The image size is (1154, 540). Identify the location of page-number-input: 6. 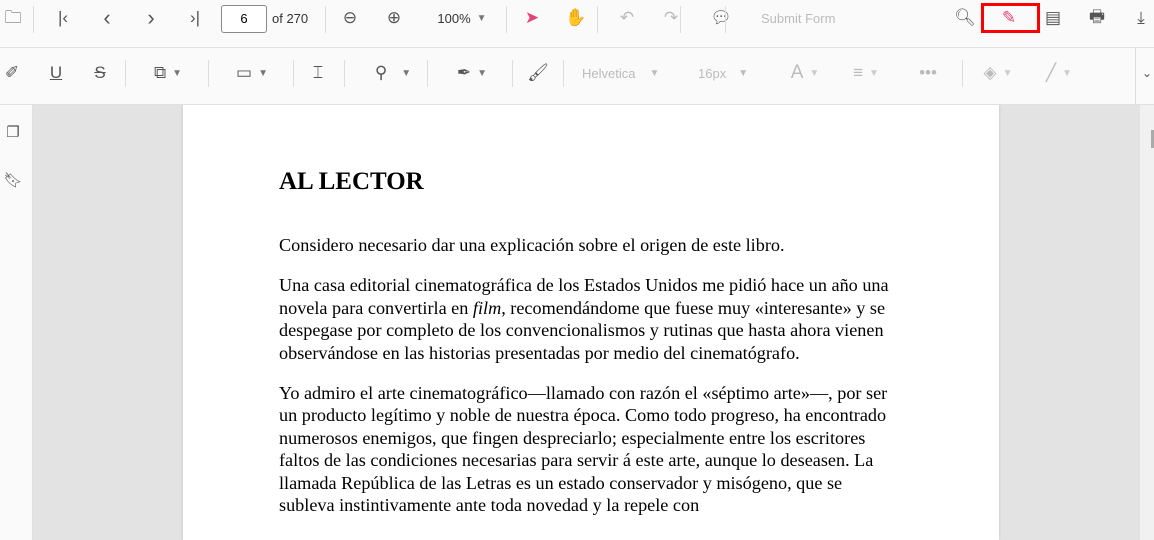
(244, 19).